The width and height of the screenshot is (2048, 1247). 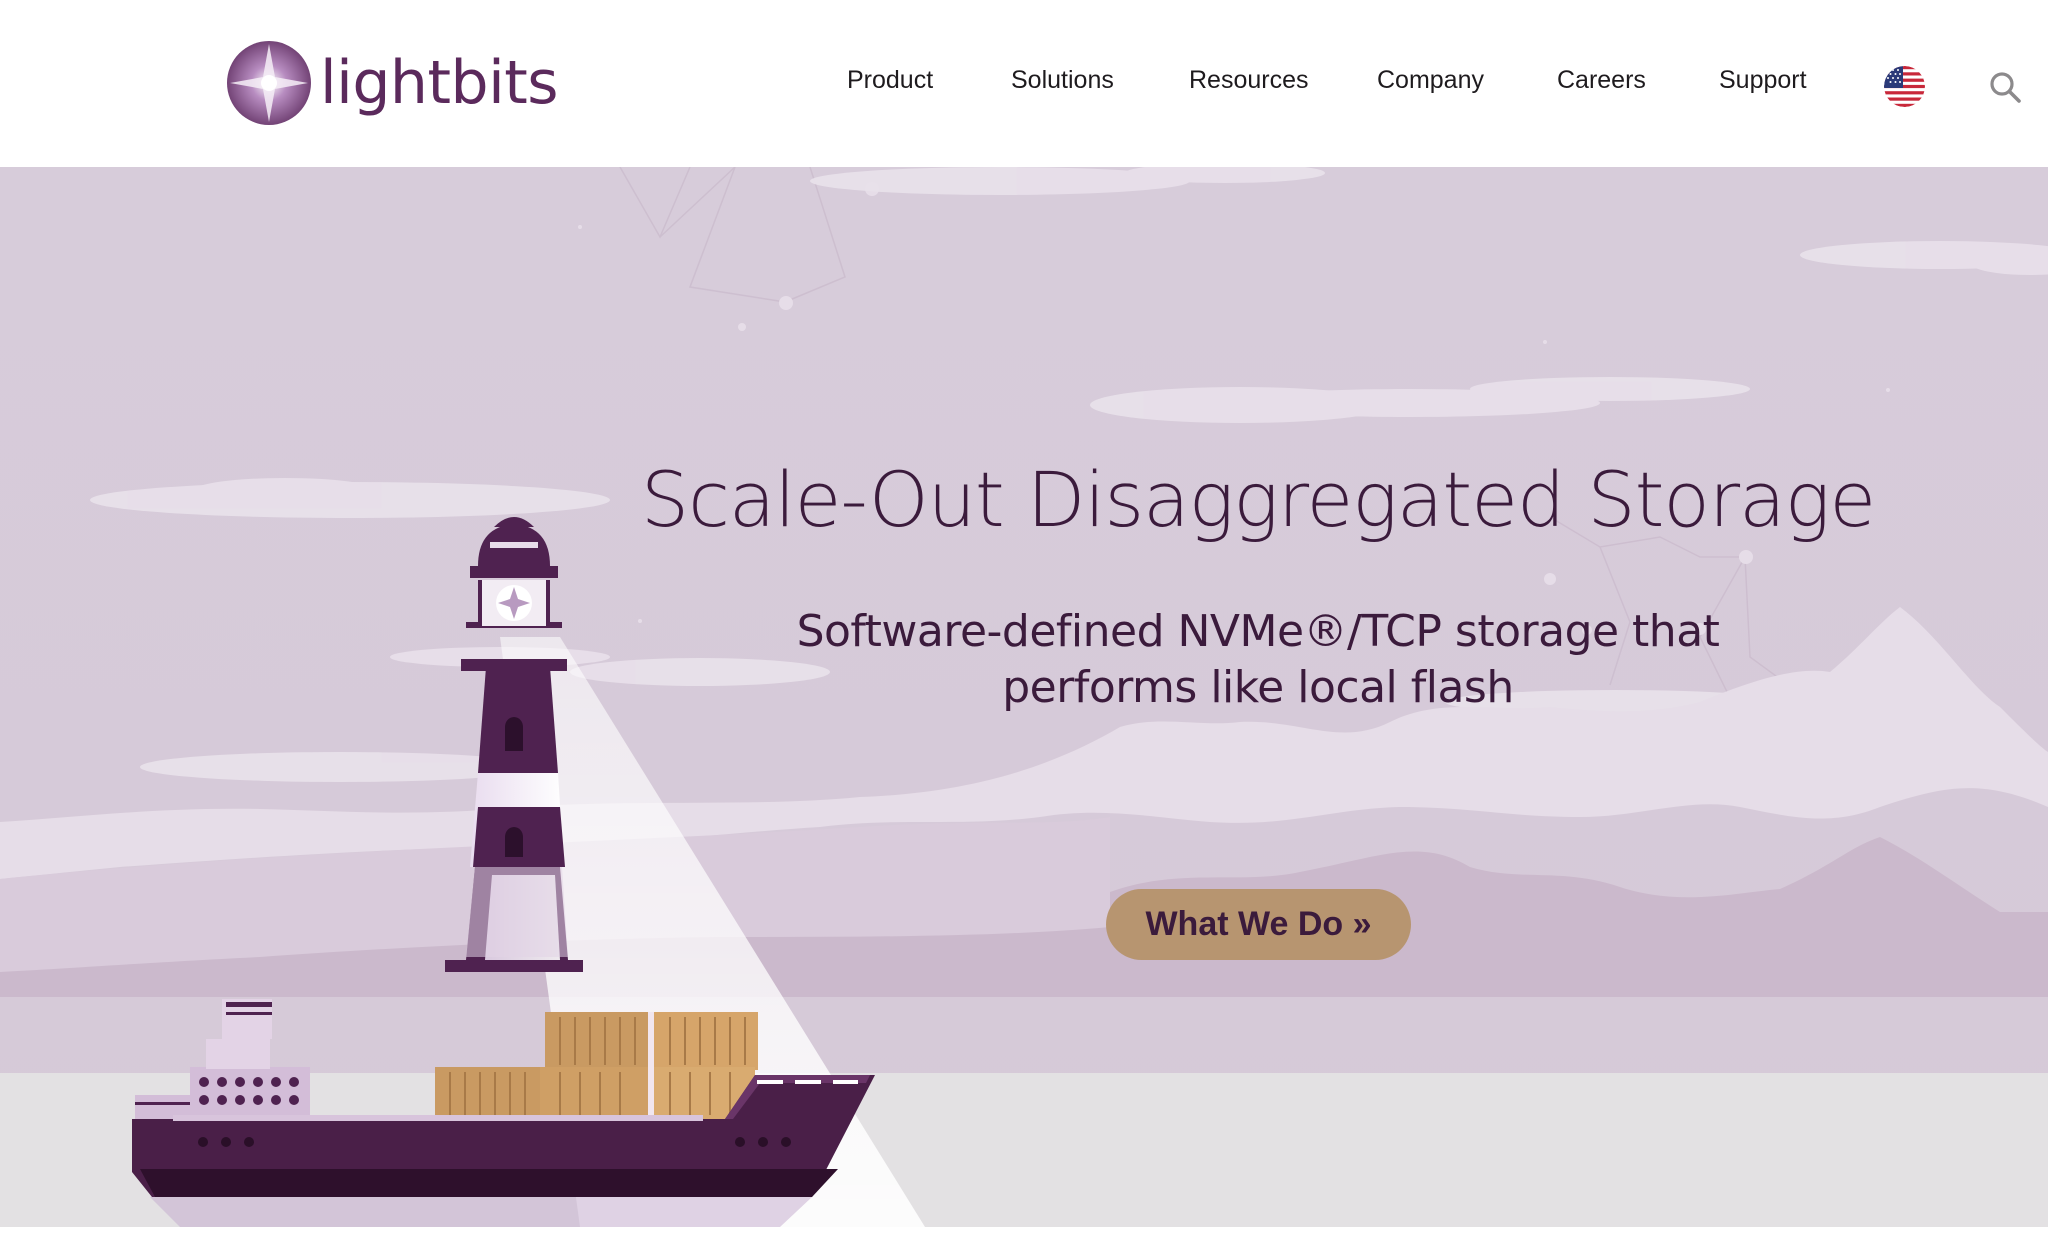 What do you see at coordinates (1258, 631) in the screenshot?
I see `hero-subtitle-line-1: Software-defined NVMe®/TCP storage that` at bounding box center [1258, 631].